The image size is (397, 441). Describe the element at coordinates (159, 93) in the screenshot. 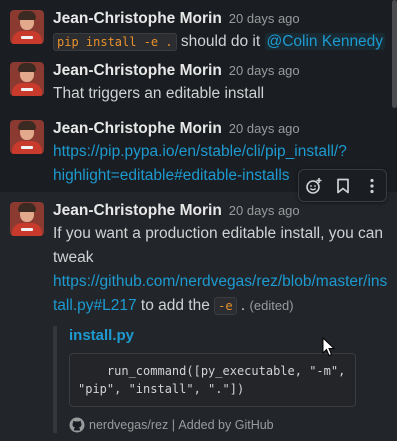

I see `message-text: That triggers an editable install` at that location.